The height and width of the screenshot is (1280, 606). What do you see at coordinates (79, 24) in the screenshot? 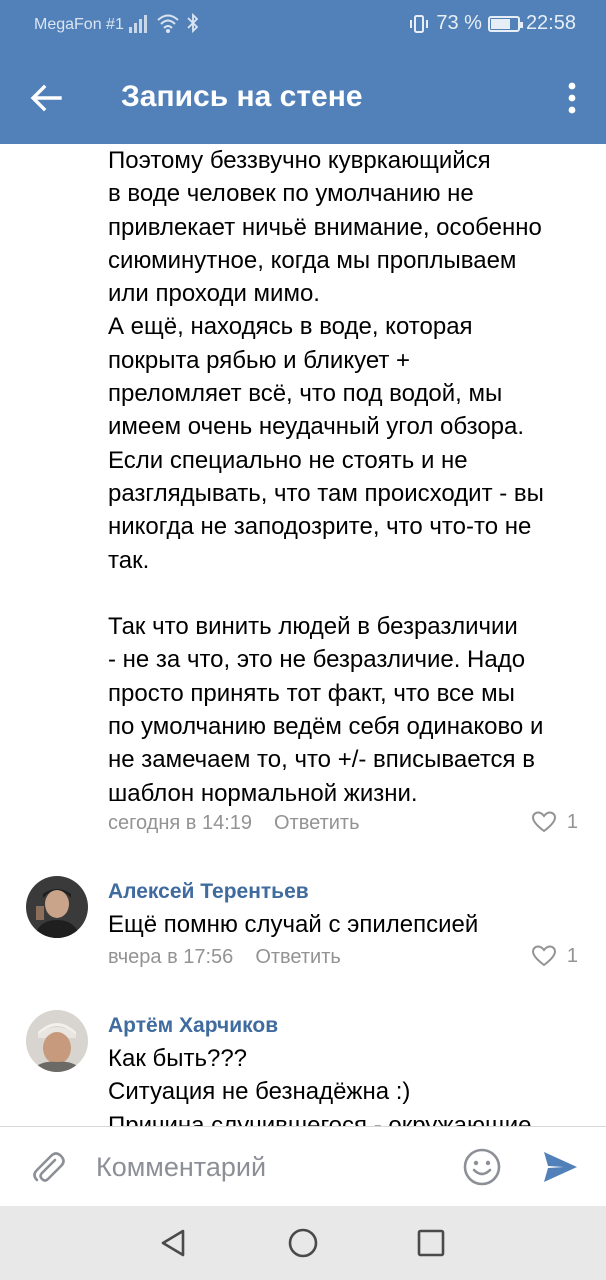
I see `carrier-name: MegaFon #1` at bounding box center [79, 24].